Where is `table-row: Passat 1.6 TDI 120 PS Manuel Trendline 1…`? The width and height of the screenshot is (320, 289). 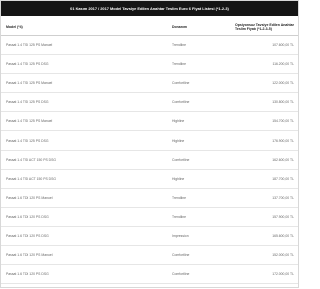
table-row: Passat 1.6 TDI 120 PS Manuel Trendline 1… is located at coordinates (149, 198).